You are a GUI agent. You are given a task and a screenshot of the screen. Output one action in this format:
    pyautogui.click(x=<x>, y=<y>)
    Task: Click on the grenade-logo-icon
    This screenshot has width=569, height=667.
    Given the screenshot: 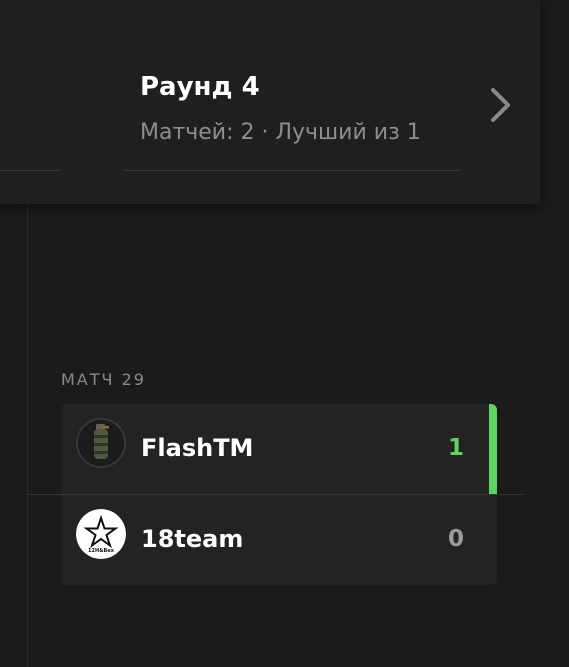 What is the action you would take?
    pyautogui.click(x=101, y=443)
    